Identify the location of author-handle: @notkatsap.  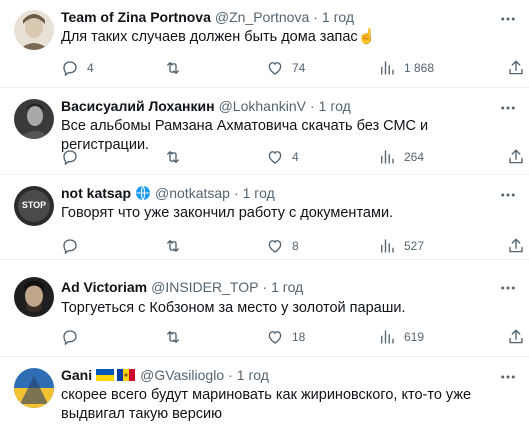
(192, 193).